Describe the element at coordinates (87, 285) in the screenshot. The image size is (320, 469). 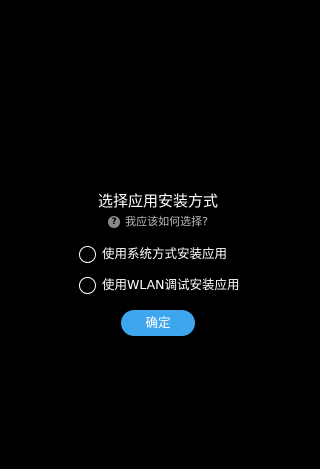
I see `radio-button-wlan-debug-install` at that location.